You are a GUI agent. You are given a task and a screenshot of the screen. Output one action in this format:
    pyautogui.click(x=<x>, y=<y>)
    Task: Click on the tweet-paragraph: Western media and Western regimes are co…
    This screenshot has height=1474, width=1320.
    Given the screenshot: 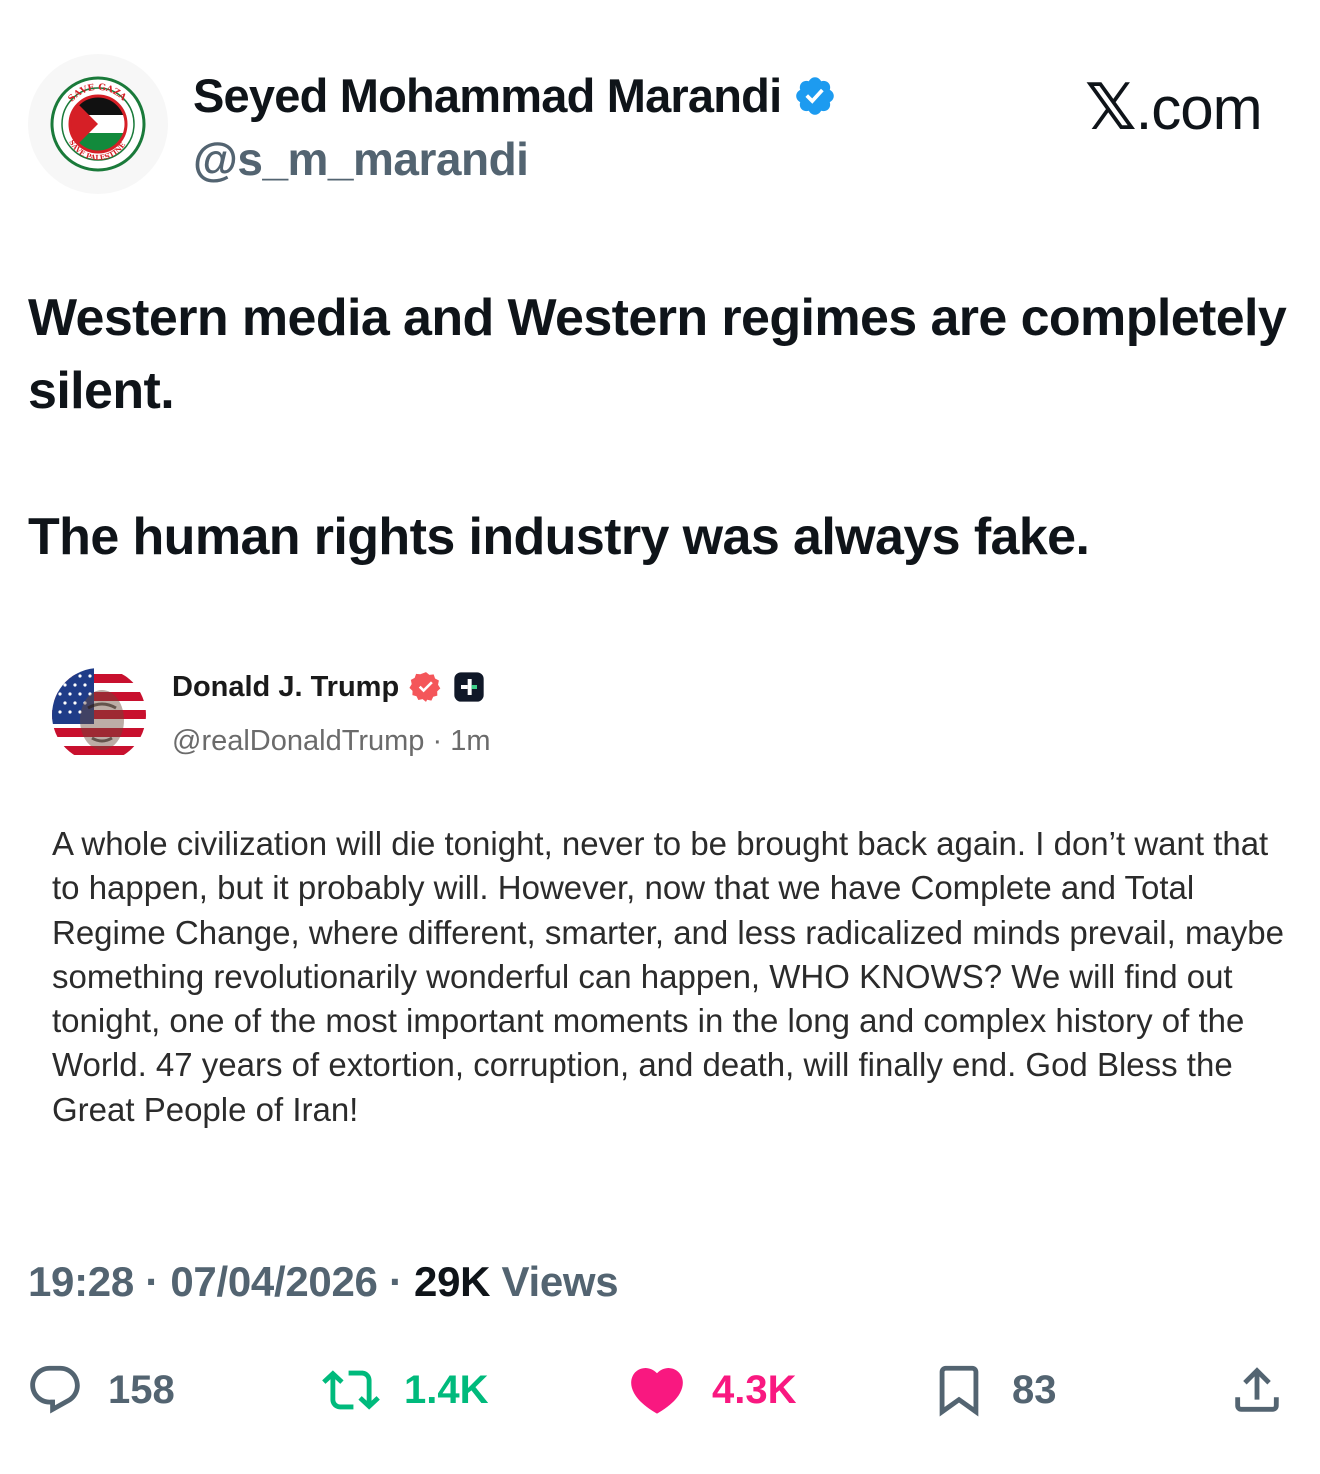 What is the action you would take?
    pyautogui.click(x=657, y=354)
    